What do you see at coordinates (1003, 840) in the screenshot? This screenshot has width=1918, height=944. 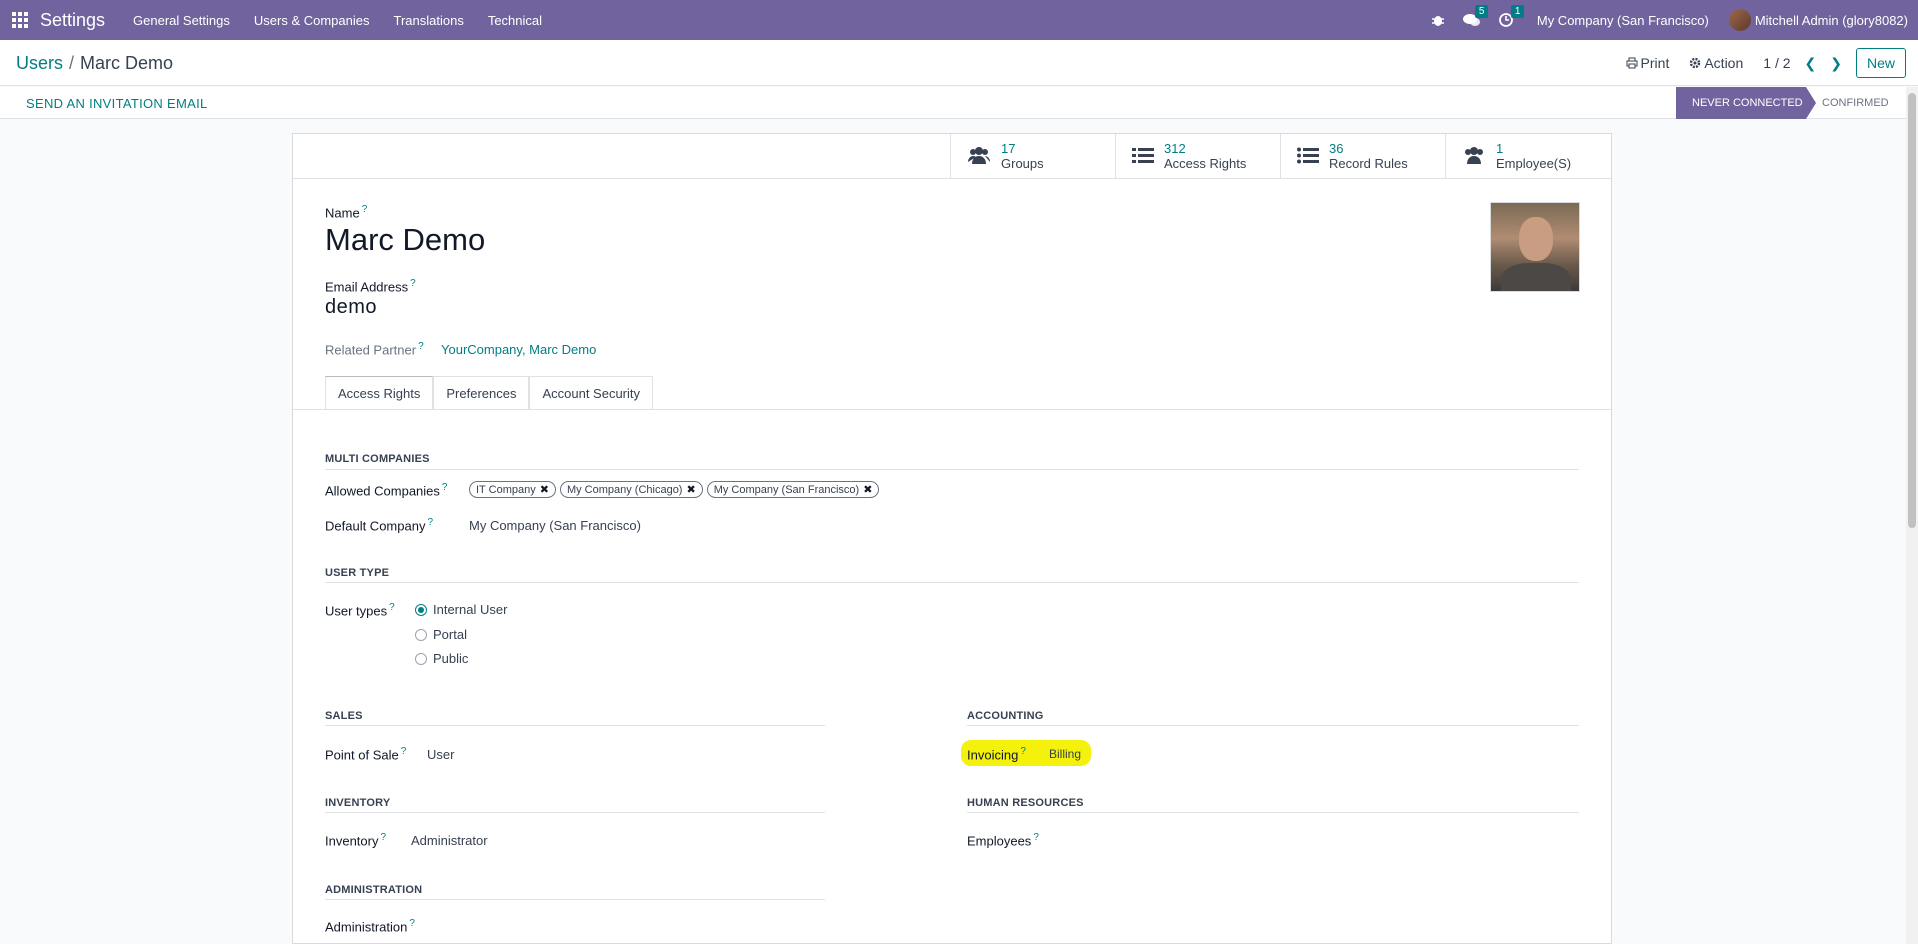 I see `employees-field-label: Employees?` at bounding box center [1003, 840].